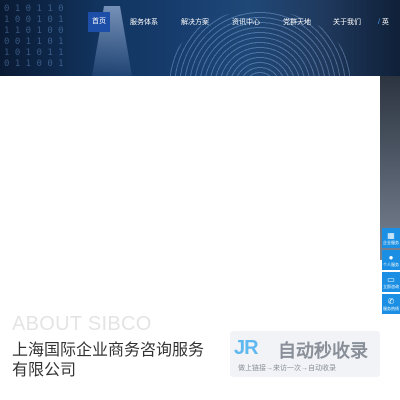  I want to click on side-personal-service-button: ● 个人服务, so click(391, 260).